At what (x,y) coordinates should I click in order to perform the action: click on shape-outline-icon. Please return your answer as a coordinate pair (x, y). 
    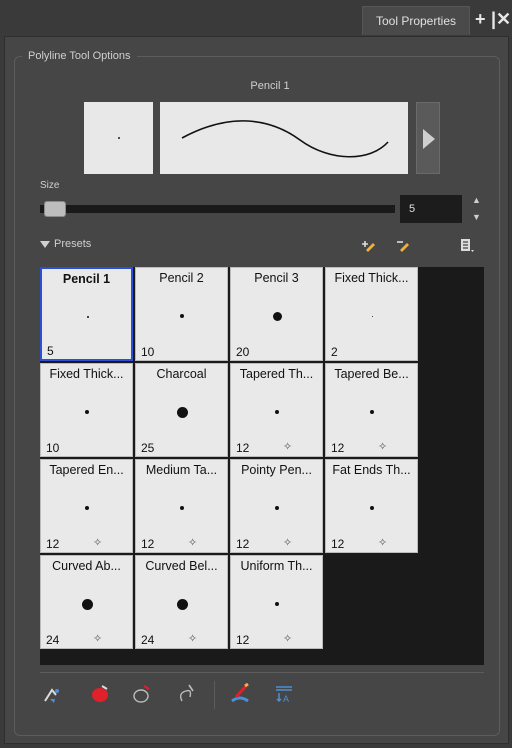
    Looking at the image, I should click on (142, 694).